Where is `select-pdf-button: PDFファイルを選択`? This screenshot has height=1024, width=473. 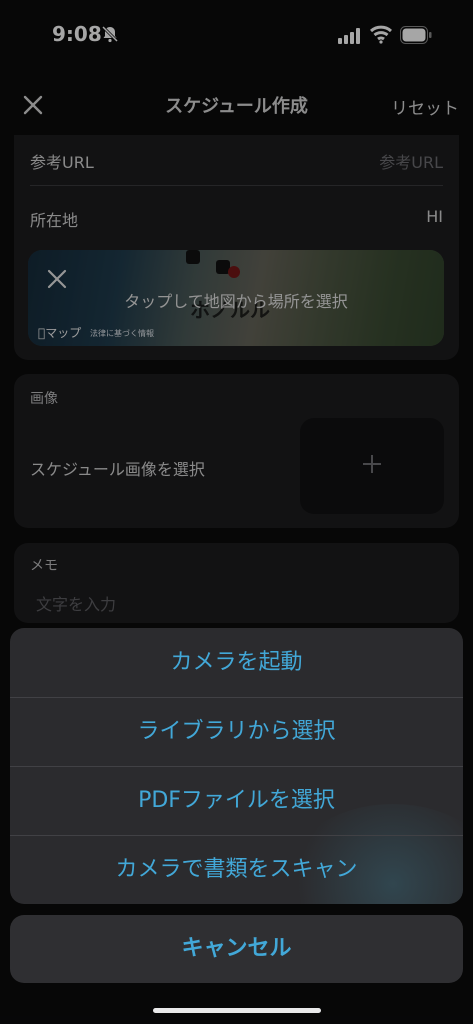
select-pdf-button: PDFファイルを選択 is located at coordinates (236, 801).